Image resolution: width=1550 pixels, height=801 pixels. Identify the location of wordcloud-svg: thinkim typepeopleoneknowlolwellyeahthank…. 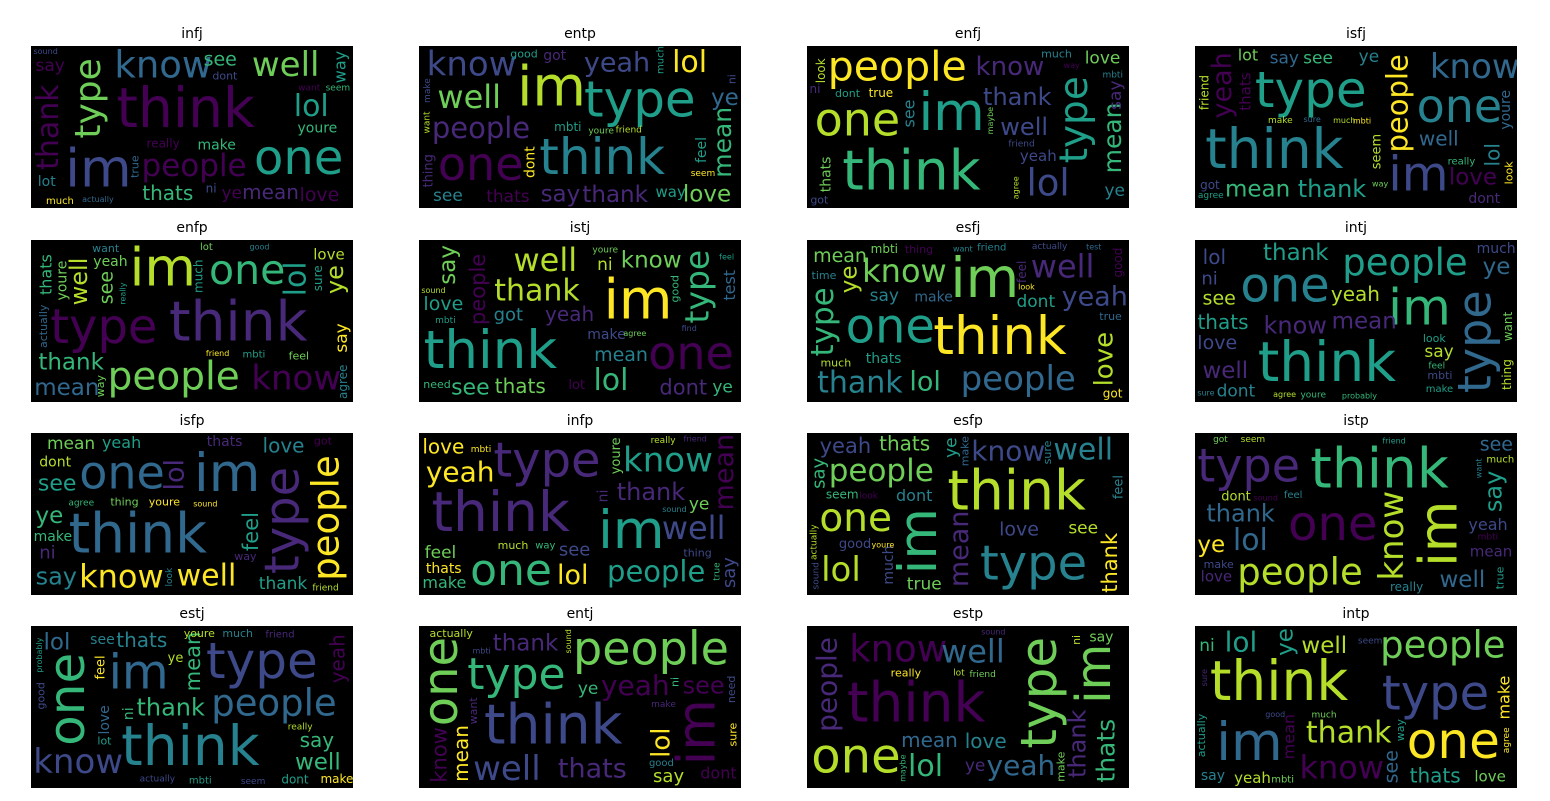
(968, 513).